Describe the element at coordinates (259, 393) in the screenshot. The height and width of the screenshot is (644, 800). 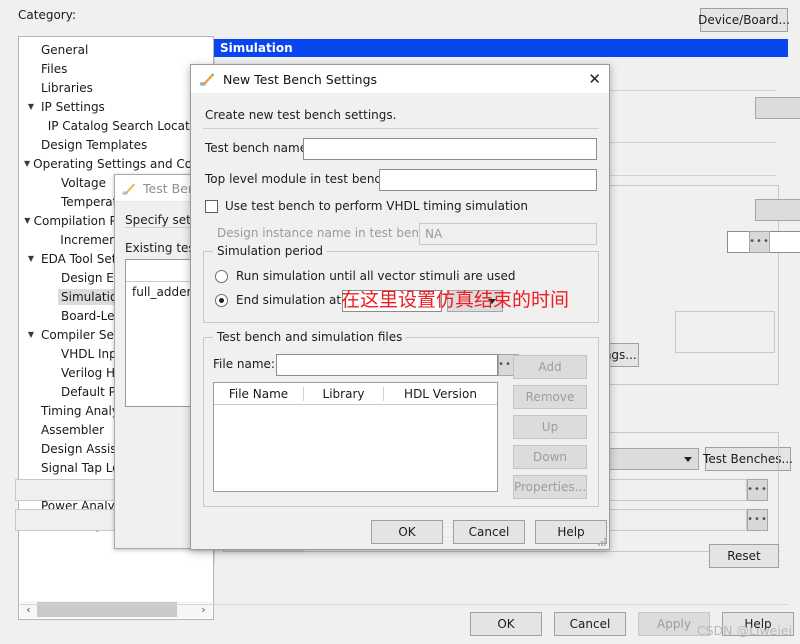
I see `column-header-file-name: File Name` at that location.